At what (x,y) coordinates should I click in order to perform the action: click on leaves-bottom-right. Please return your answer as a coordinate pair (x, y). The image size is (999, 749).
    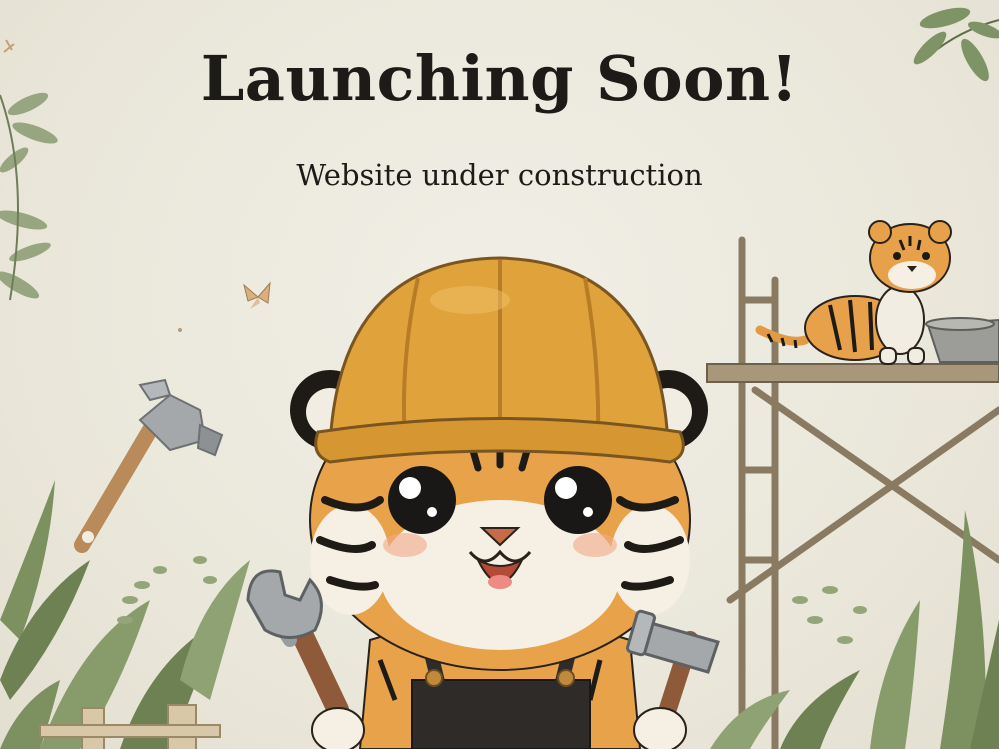
    Looking at the image, I should click on (854, 629).